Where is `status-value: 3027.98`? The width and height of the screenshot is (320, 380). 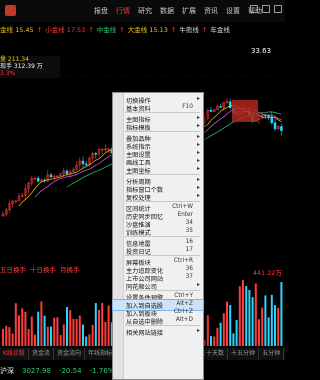 status-value: 3027.98 is located at coordinates (36, 370).